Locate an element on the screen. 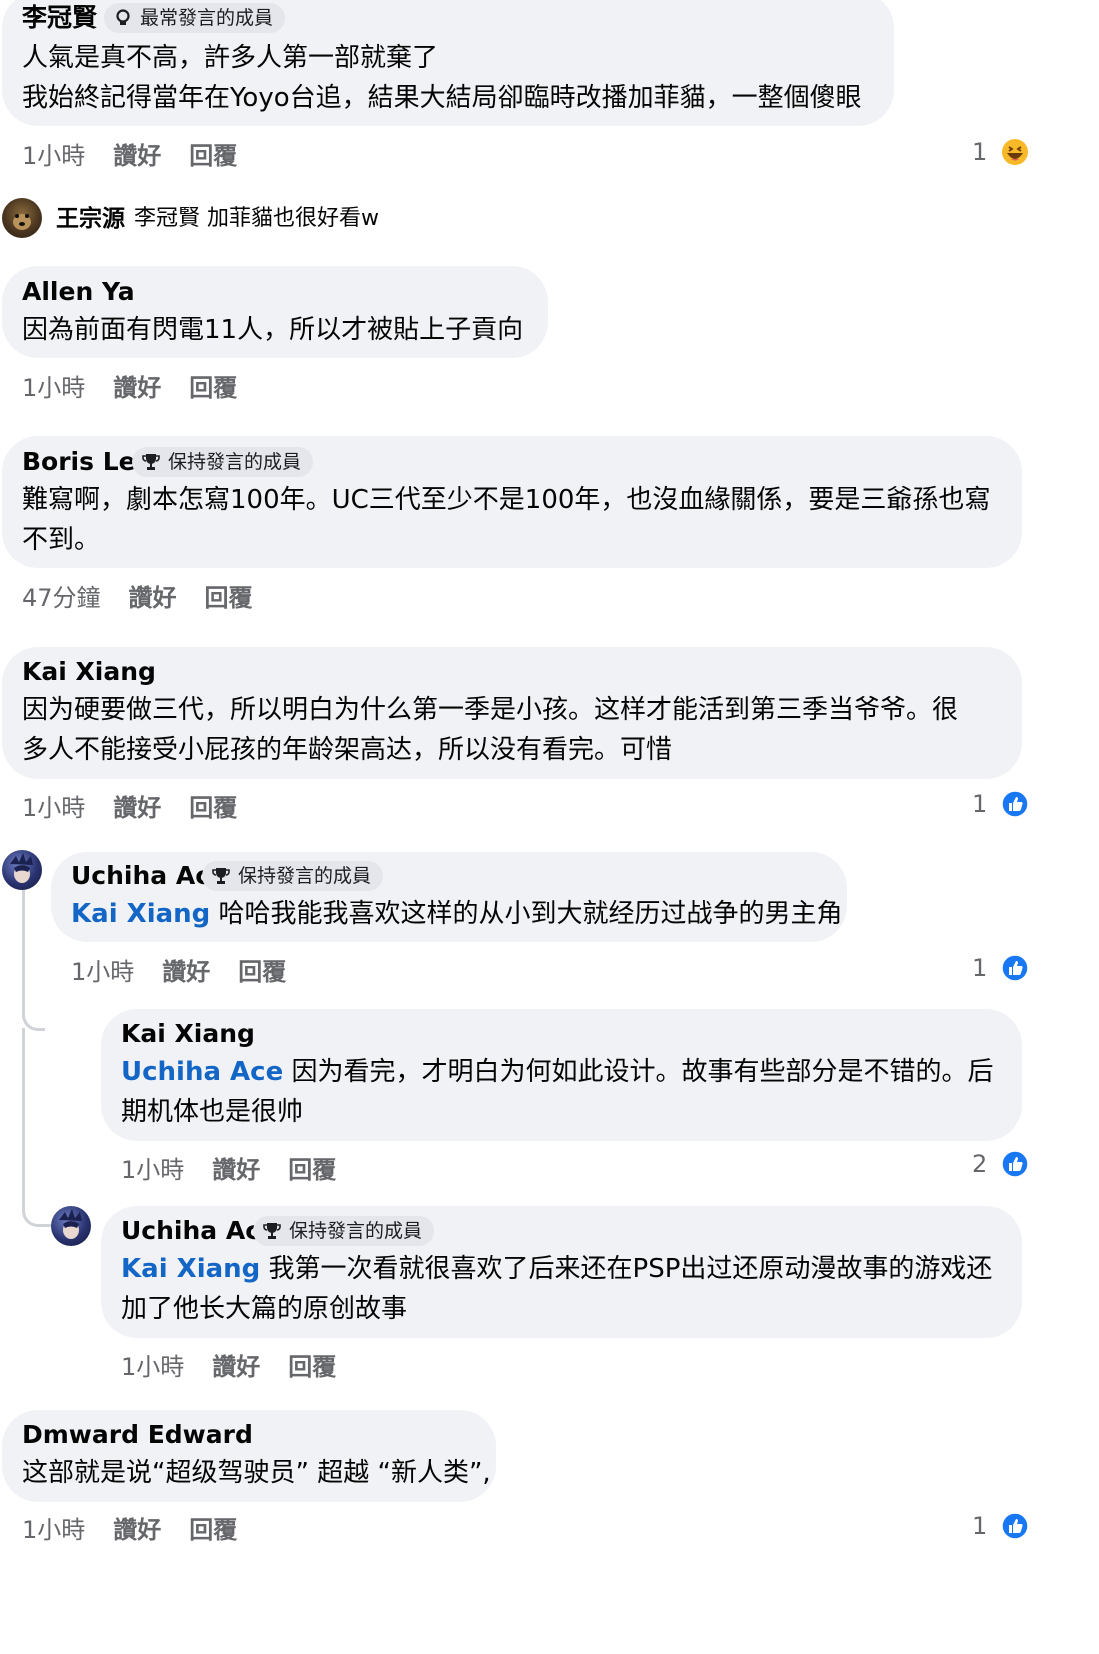  comment-text: Kai Xiang 我第一次看就很喜欢了后来还在PSP出过还原动漫故事的游戏还 is located at coordinates (556, 1269).